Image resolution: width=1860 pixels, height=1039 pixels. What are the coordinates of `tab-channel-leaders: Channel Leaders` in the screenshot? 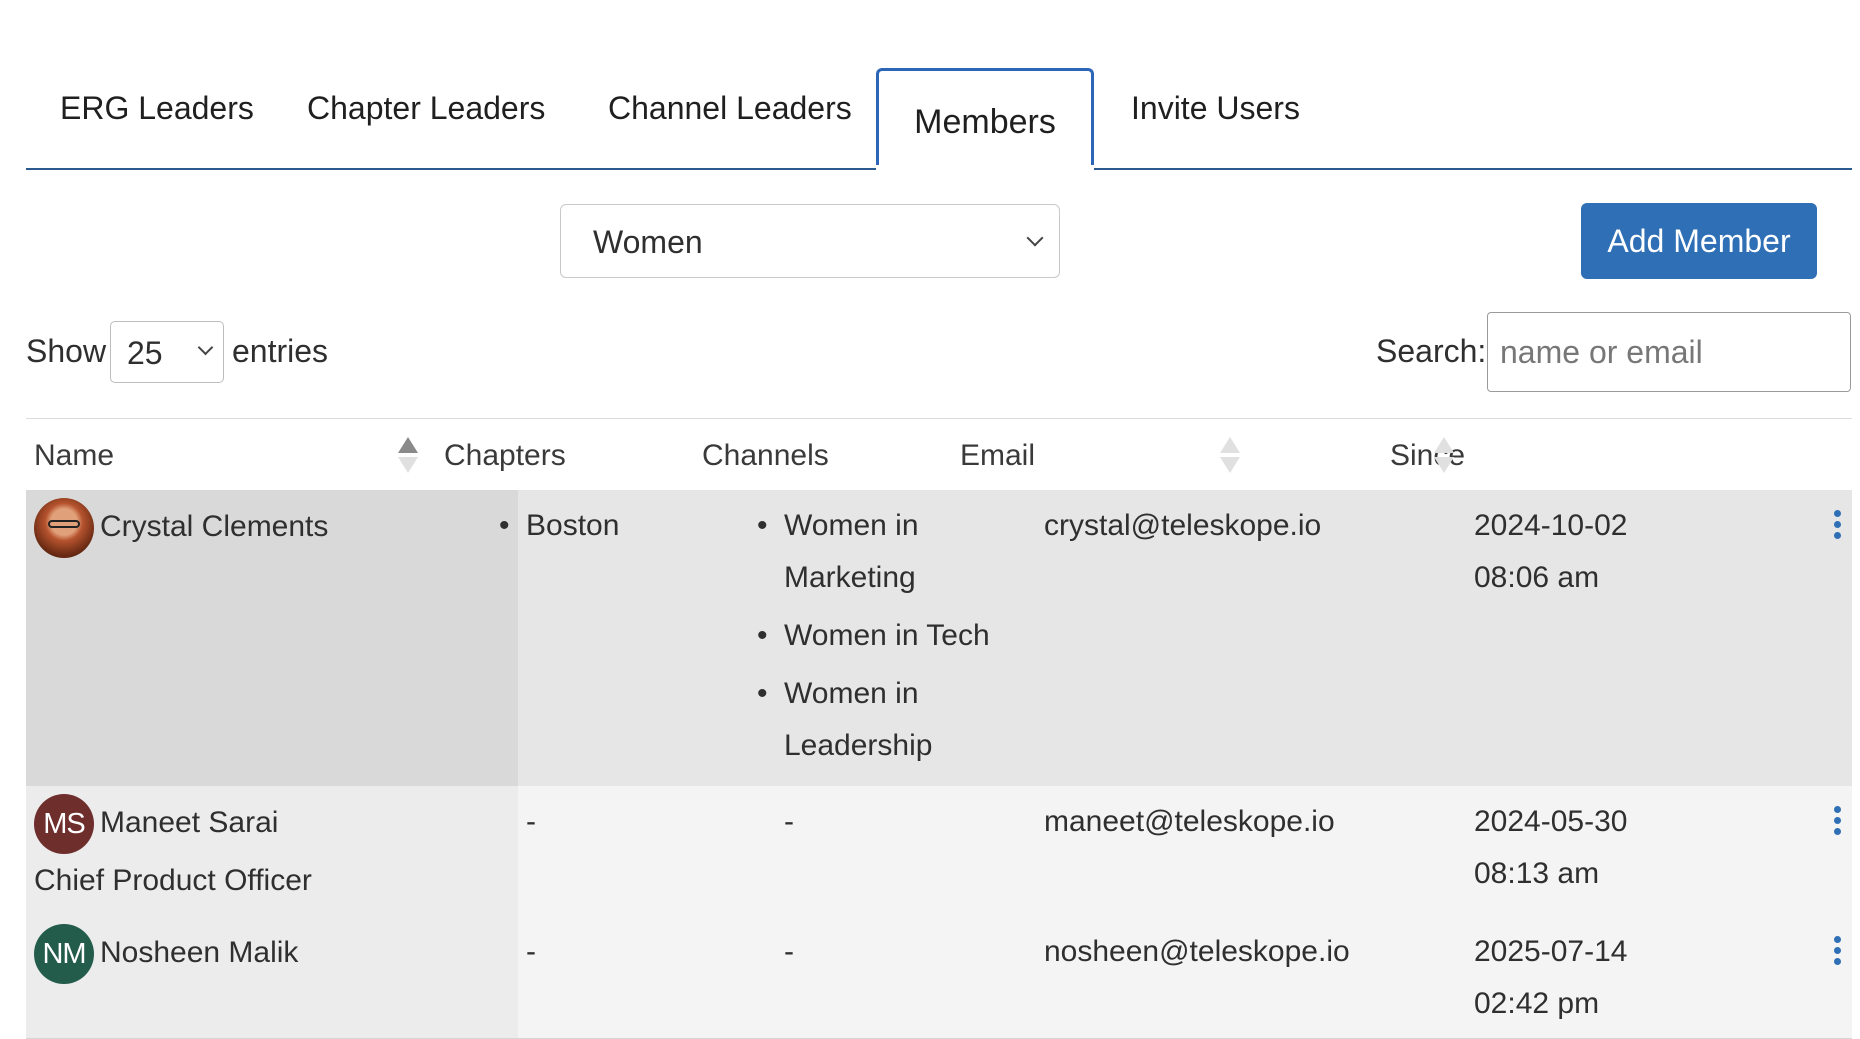 It's located at (730, 108).